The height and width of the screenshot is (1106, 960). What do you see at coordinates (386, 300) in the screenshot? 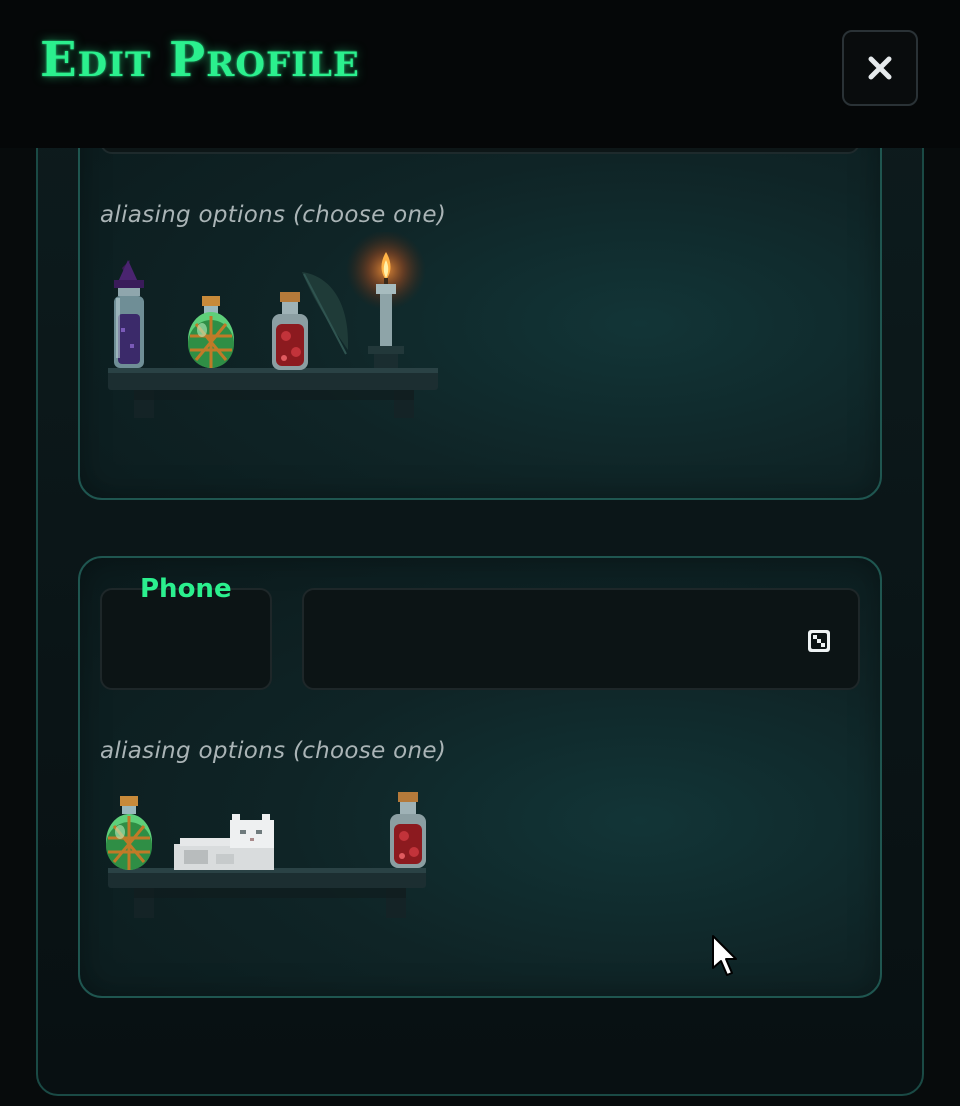
I see `candle-icon` at bounding box center [386, 300].